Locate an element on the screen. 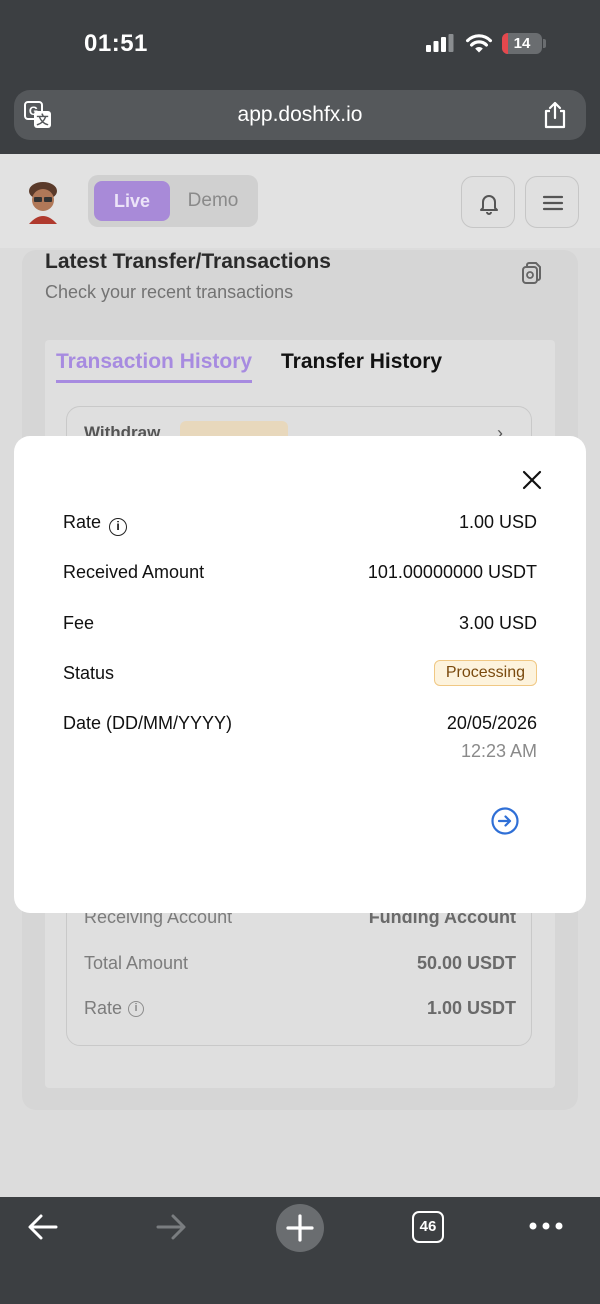 Image resolution: width=600 pixels, height=1304 pixels. export-icon is located at coordinates (531, 274).